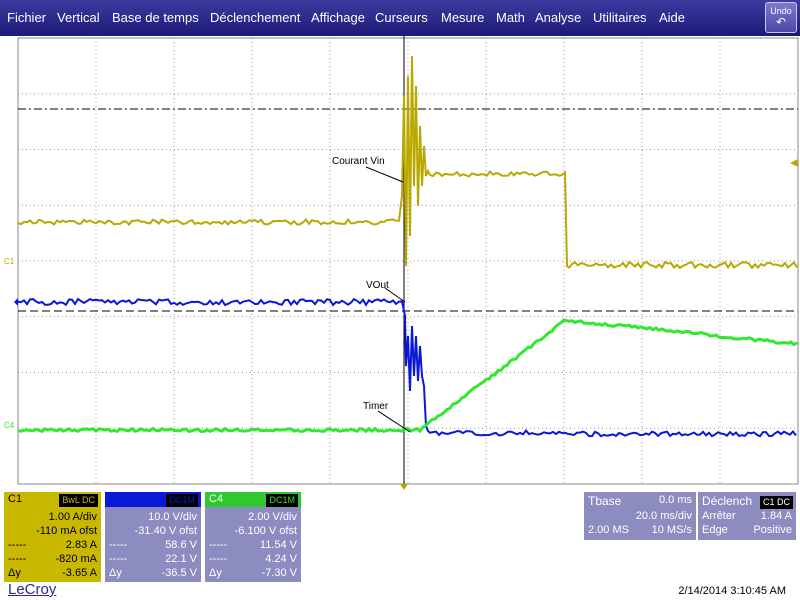 The image size is (800, 600). I want to click on c4-coupling-badge: DC1M, so click(282, 500).